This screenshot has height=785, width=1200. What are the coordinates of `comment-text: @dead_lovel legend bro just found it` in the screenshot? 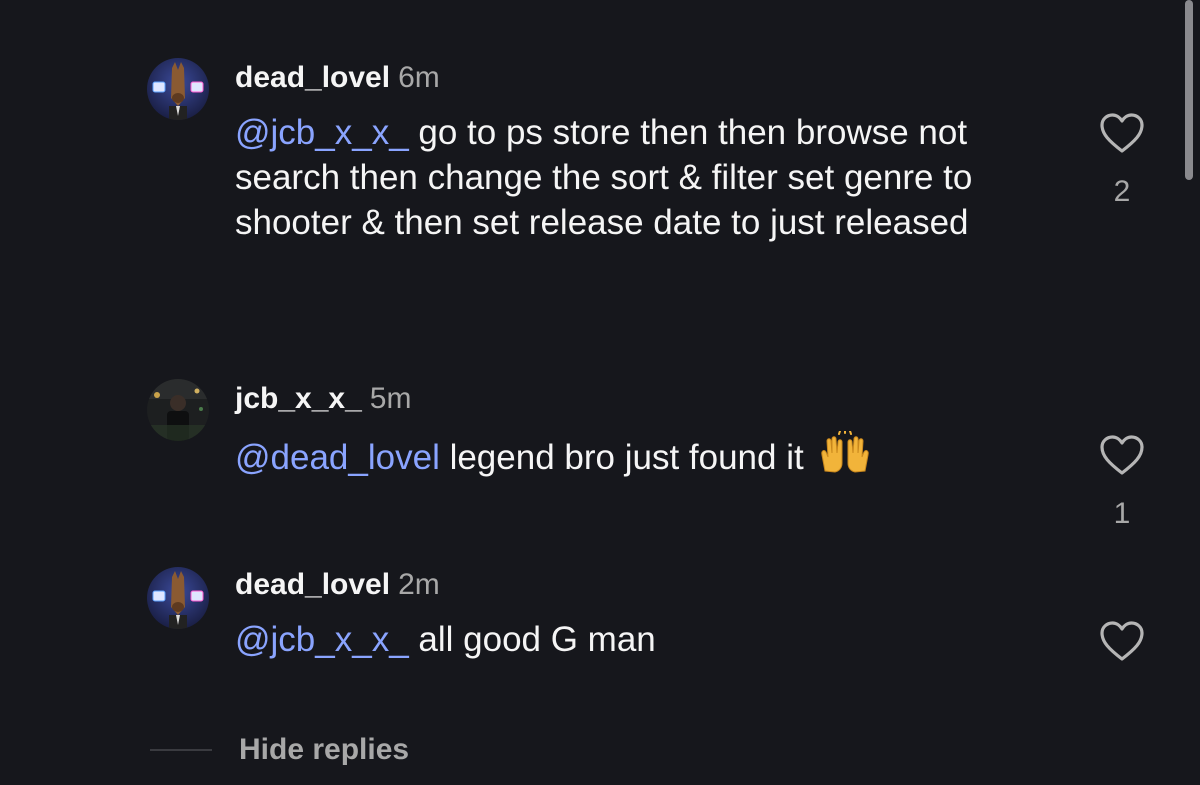 It's located at (645, 457).